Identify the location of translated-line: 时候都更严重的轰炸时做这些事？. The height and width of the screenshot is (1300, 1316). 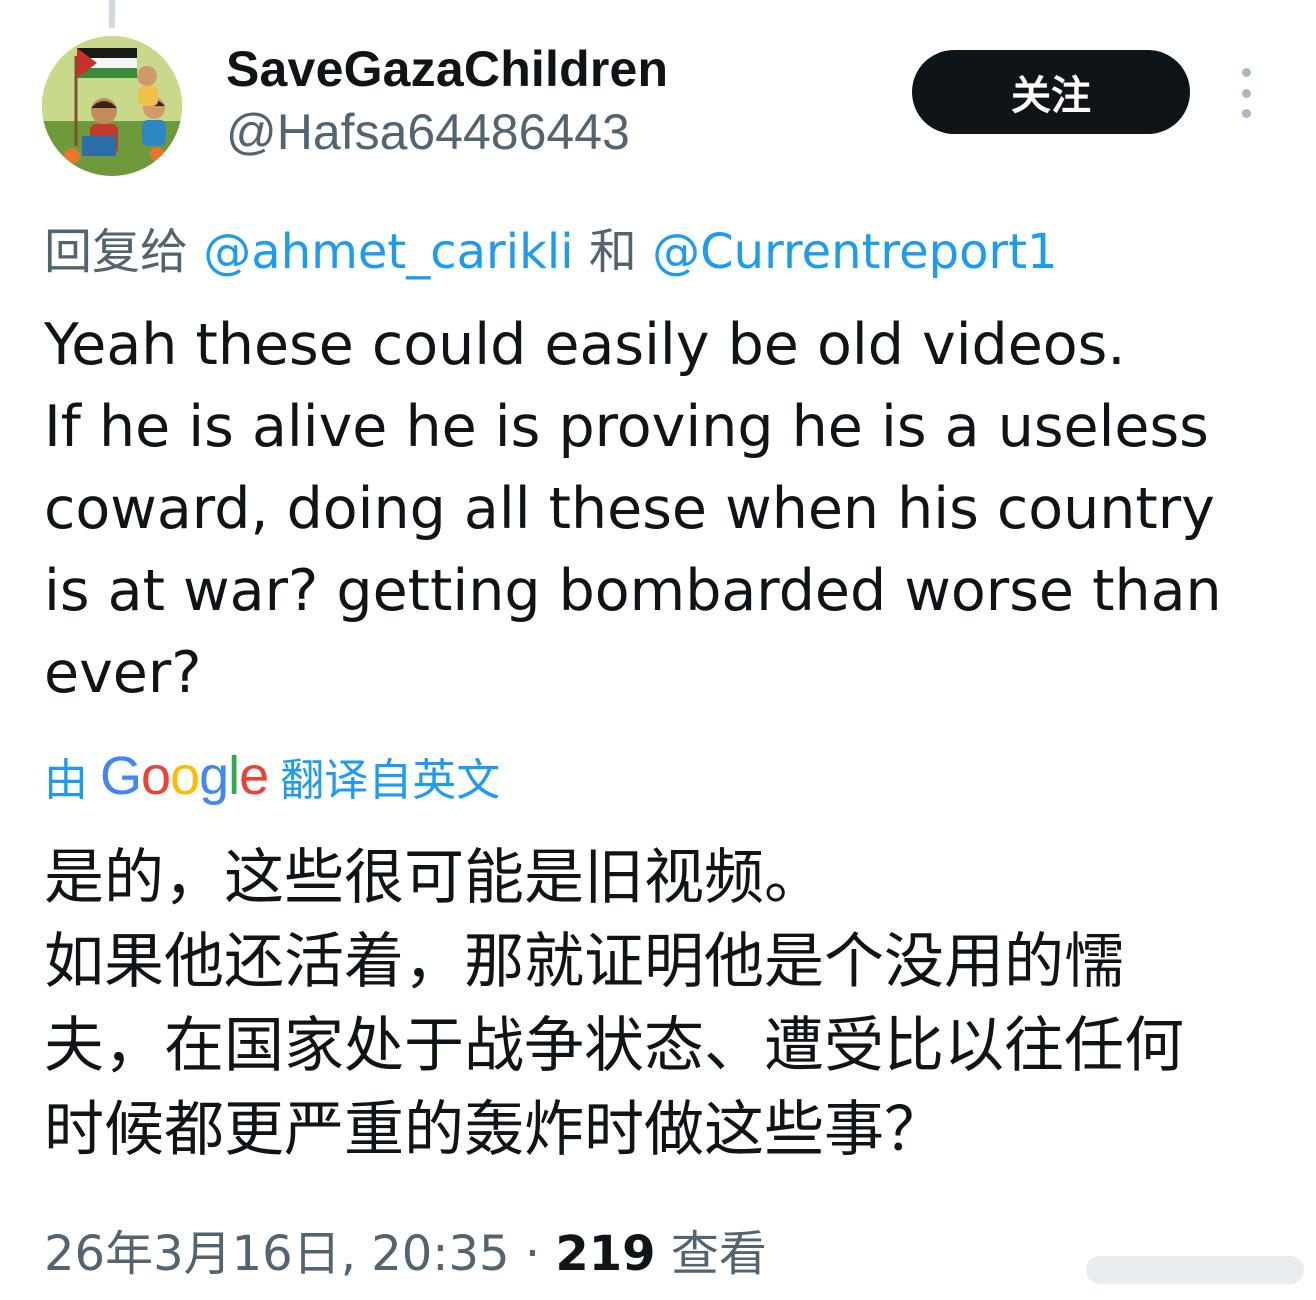
(494, 1130).